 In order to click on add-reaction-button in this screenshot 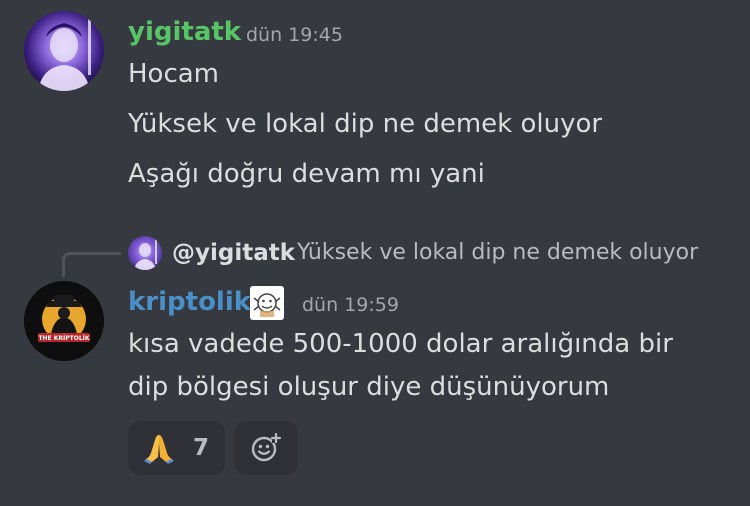, I will do `click(266, 448)`.